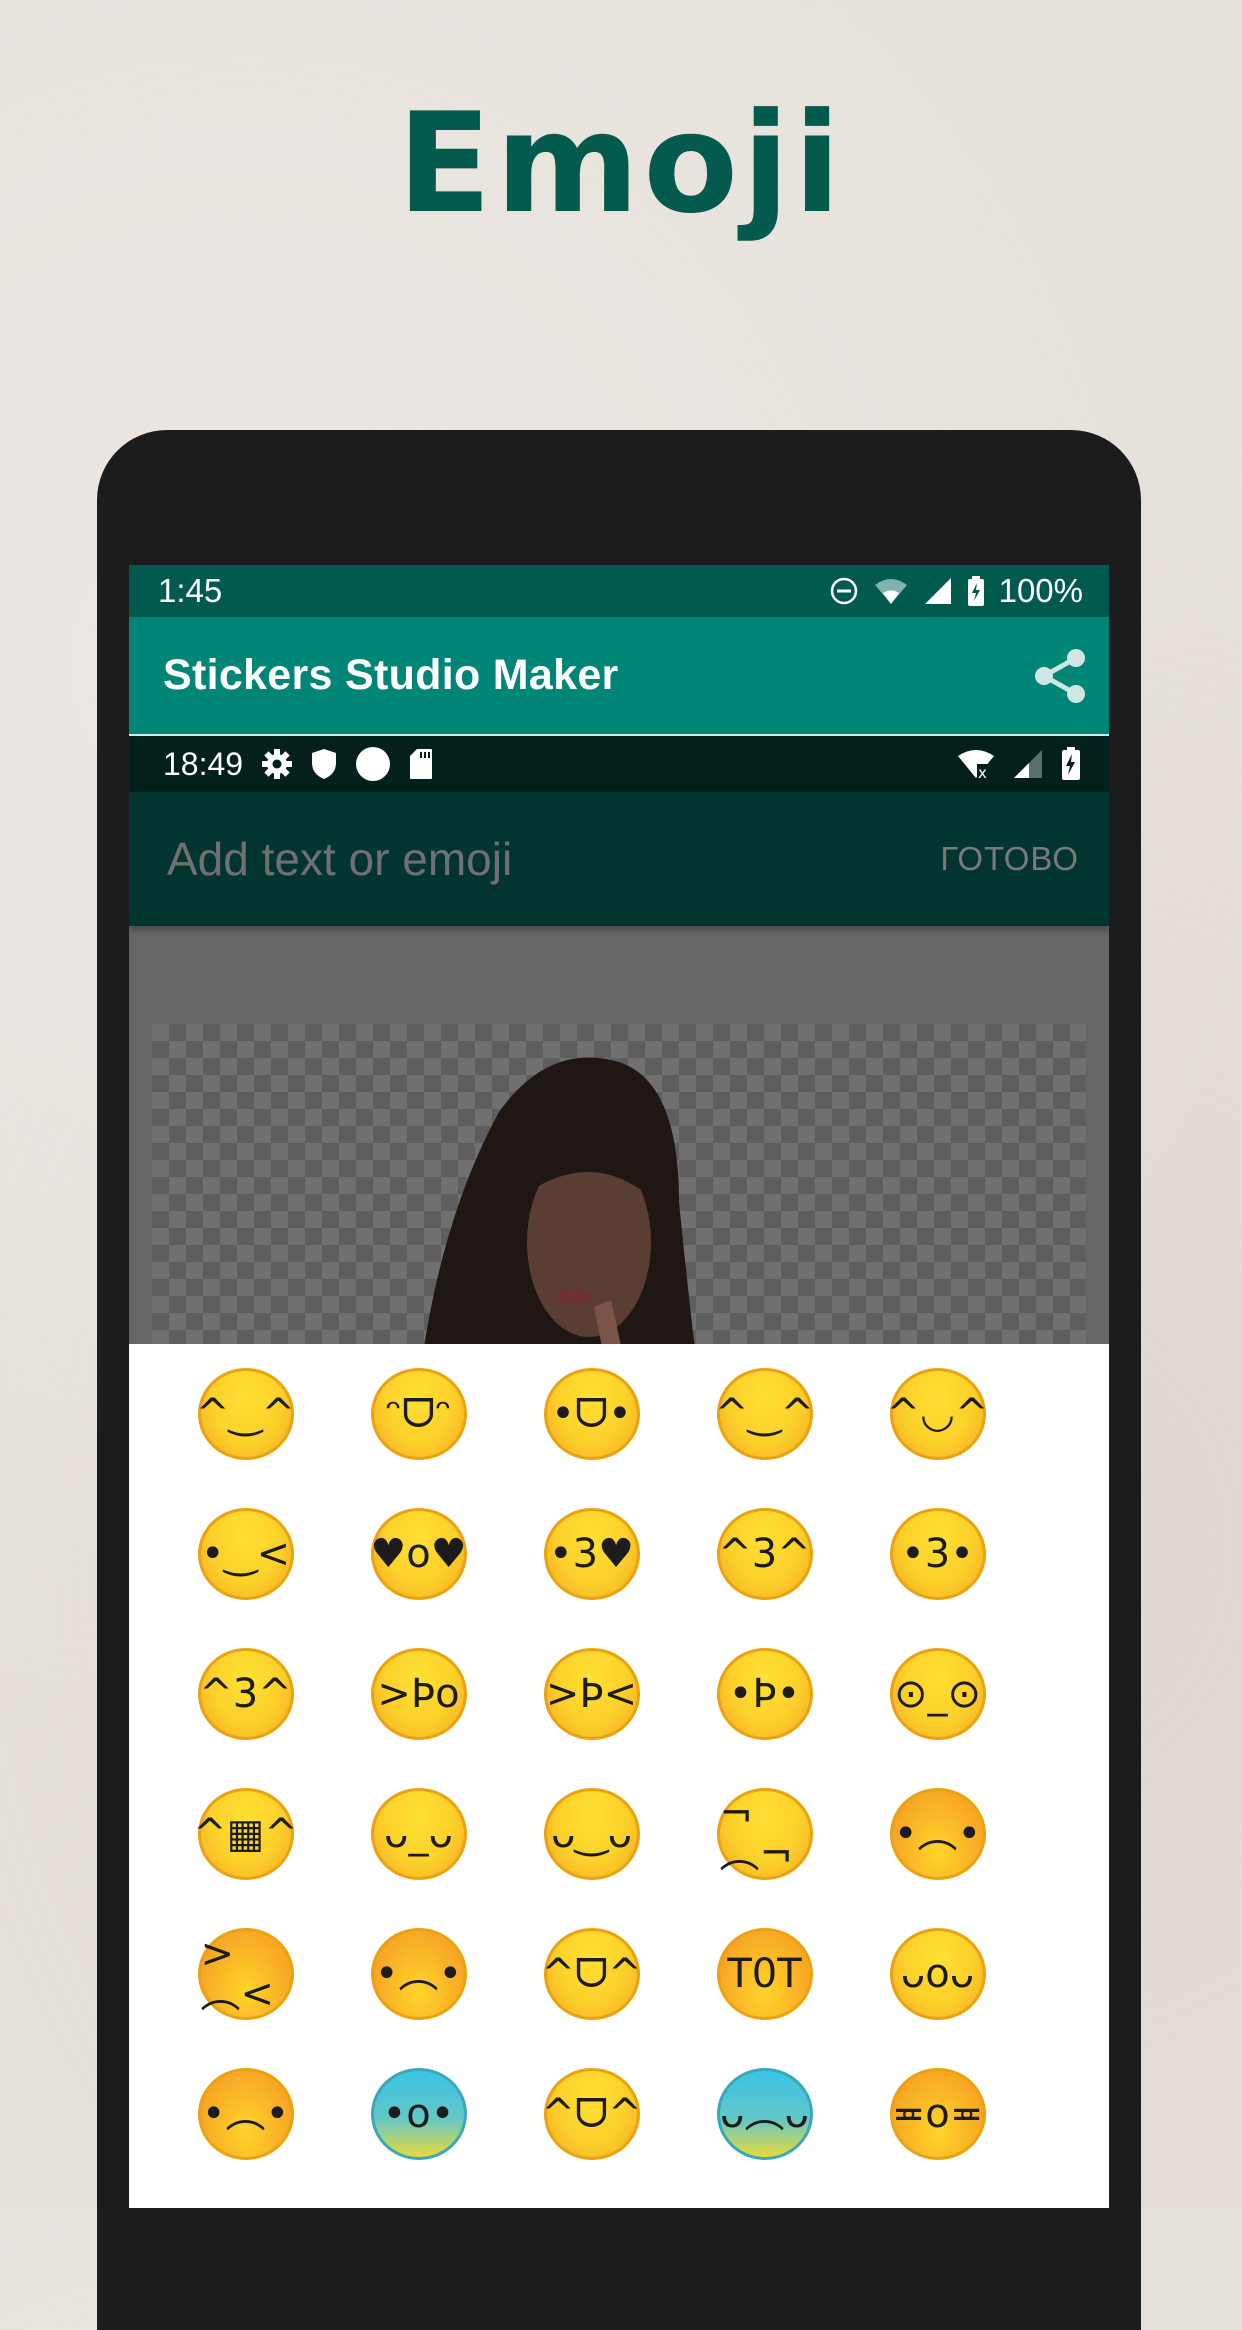  I want to click on emoji-tired-face: >︵<, so click(245, 1974).